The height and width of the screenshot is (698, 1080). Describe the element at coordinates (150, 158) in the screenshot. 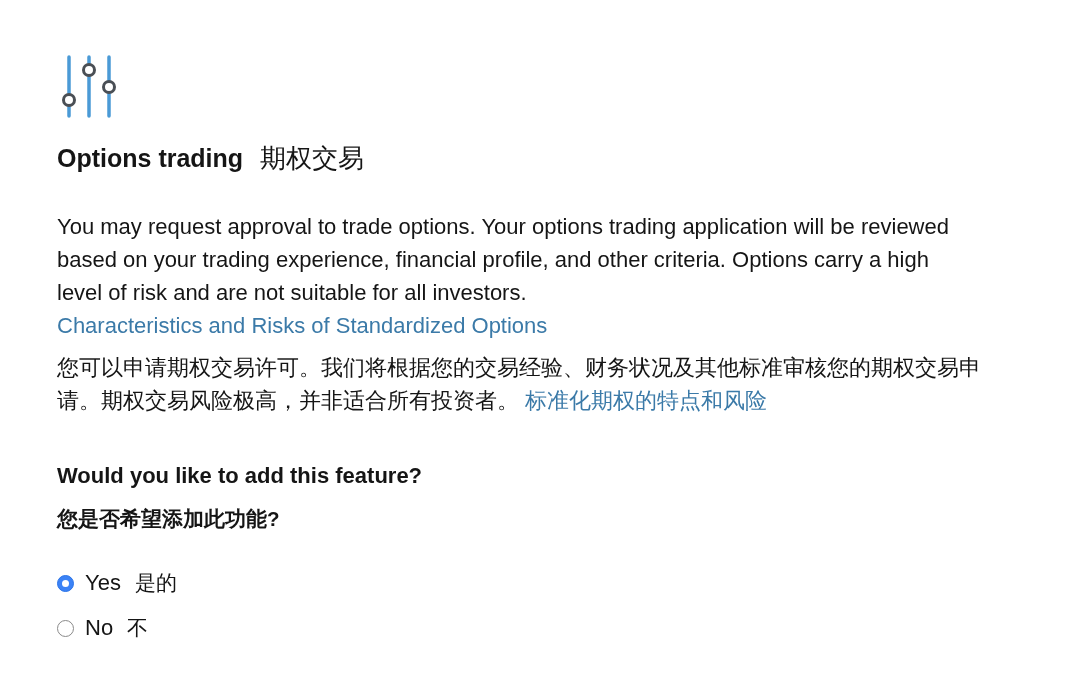

I see `page-title: Options trading` at that location.